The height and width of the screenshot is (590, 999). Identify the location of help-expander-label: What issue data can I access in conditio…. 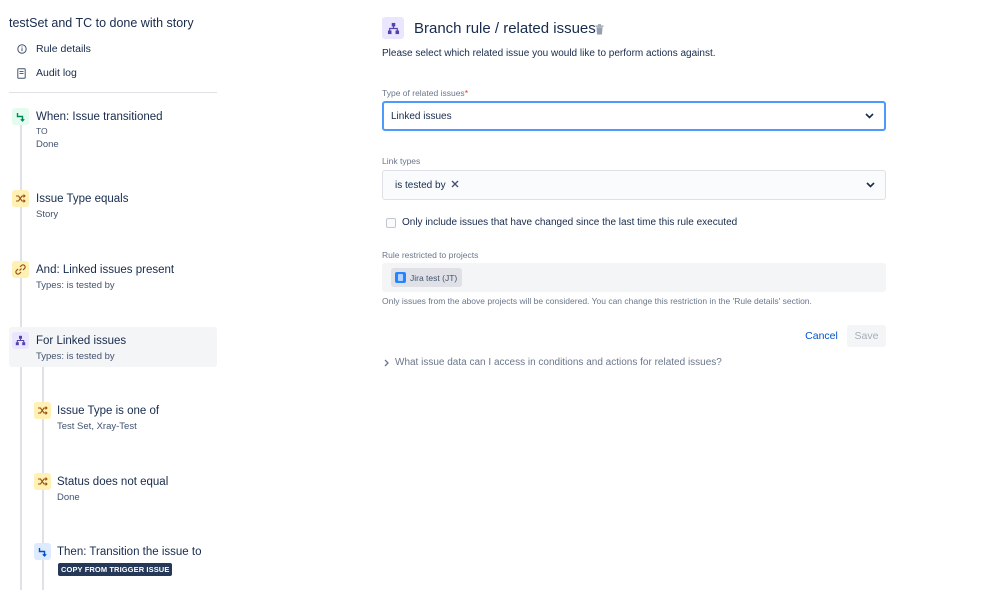
(558, 362).